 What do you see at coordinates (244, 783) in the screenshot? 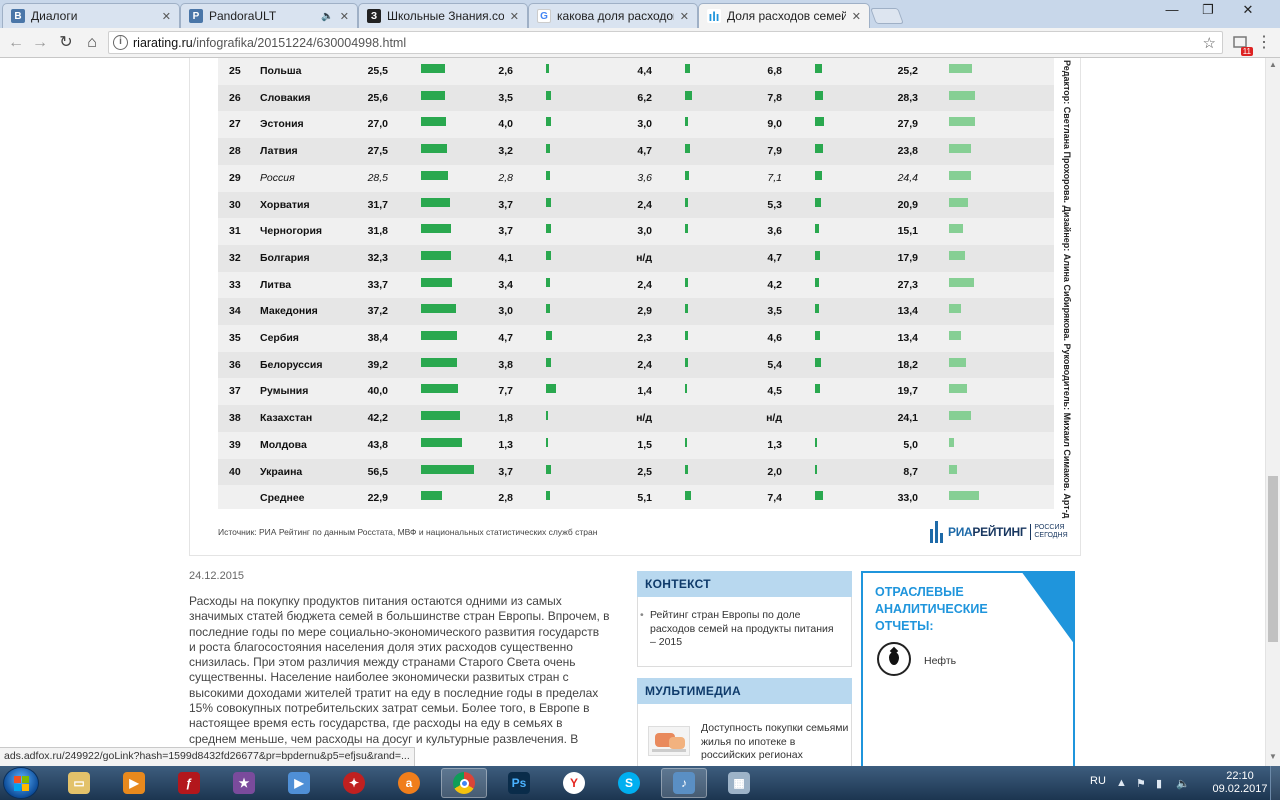
I see `taskbar-app-4: ★` at bounding box center [244, 783].